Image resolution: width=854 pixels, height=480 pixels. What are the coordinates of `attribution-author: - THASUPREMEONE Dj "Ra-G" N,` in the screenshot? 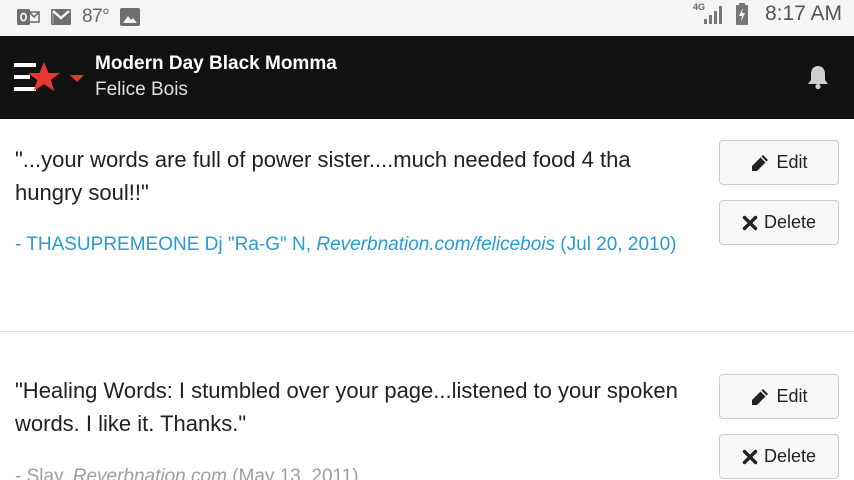 It's located at (166, 244).